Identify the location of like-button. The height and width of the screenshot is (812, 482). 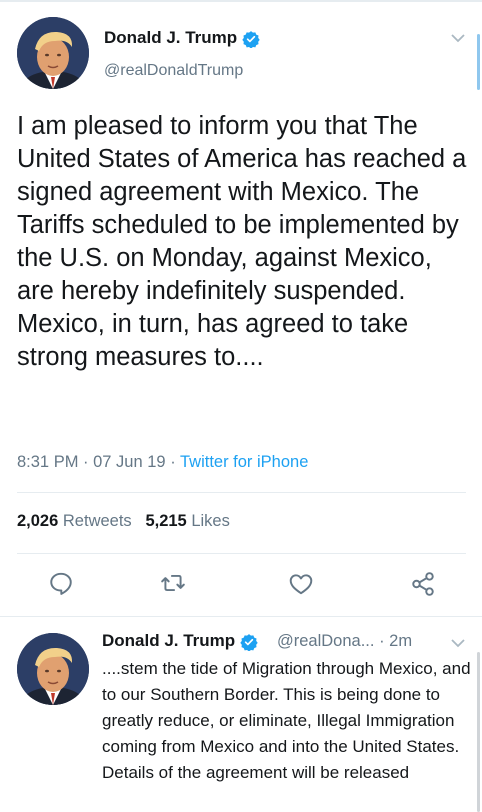
(301, 584).